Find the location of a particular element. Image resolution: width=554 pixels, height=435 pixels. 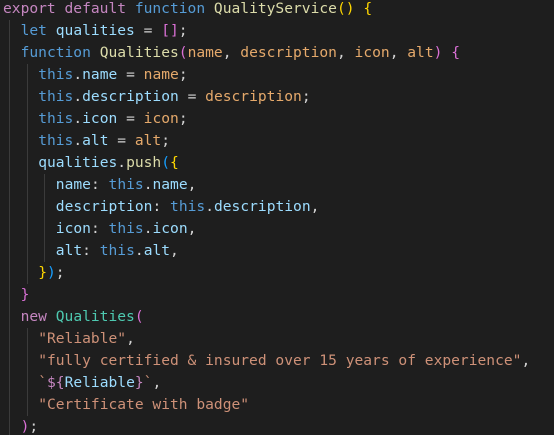

code-line: this.description = description; is located at coordinates (174, 97).